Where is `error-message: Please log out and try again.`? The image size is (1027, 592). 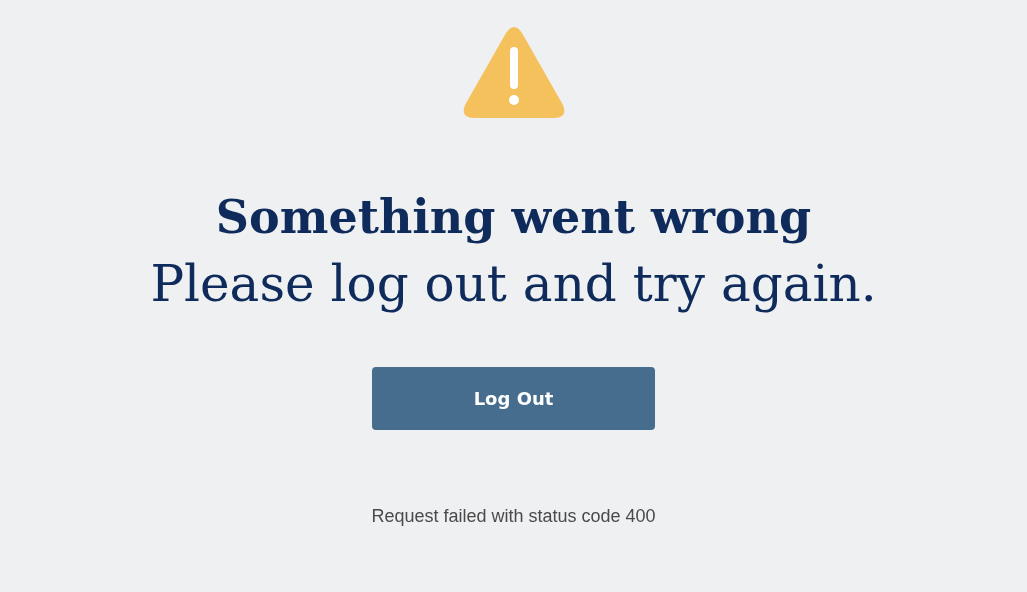
error-message: Please log out and try again. is located at coordinates (513, 284).